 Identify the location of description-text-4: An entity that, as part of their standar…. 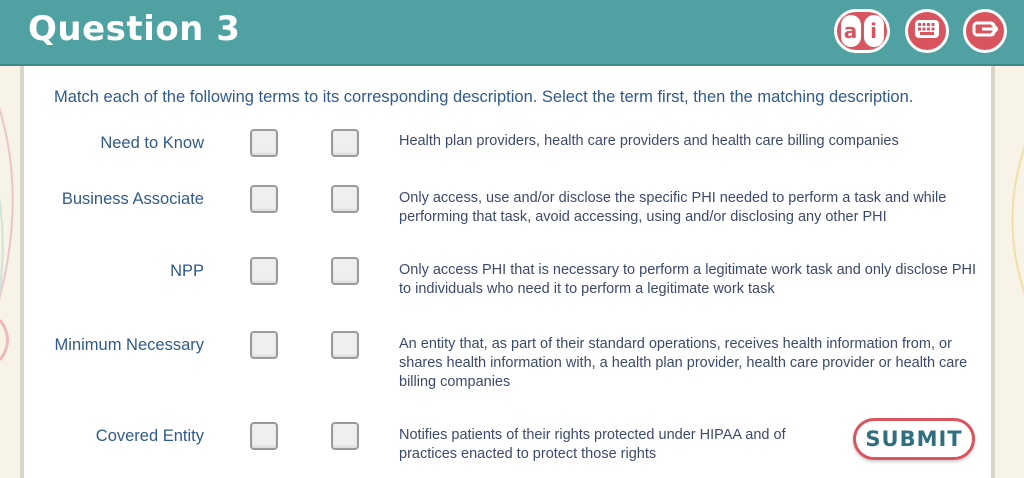
(683, 363).